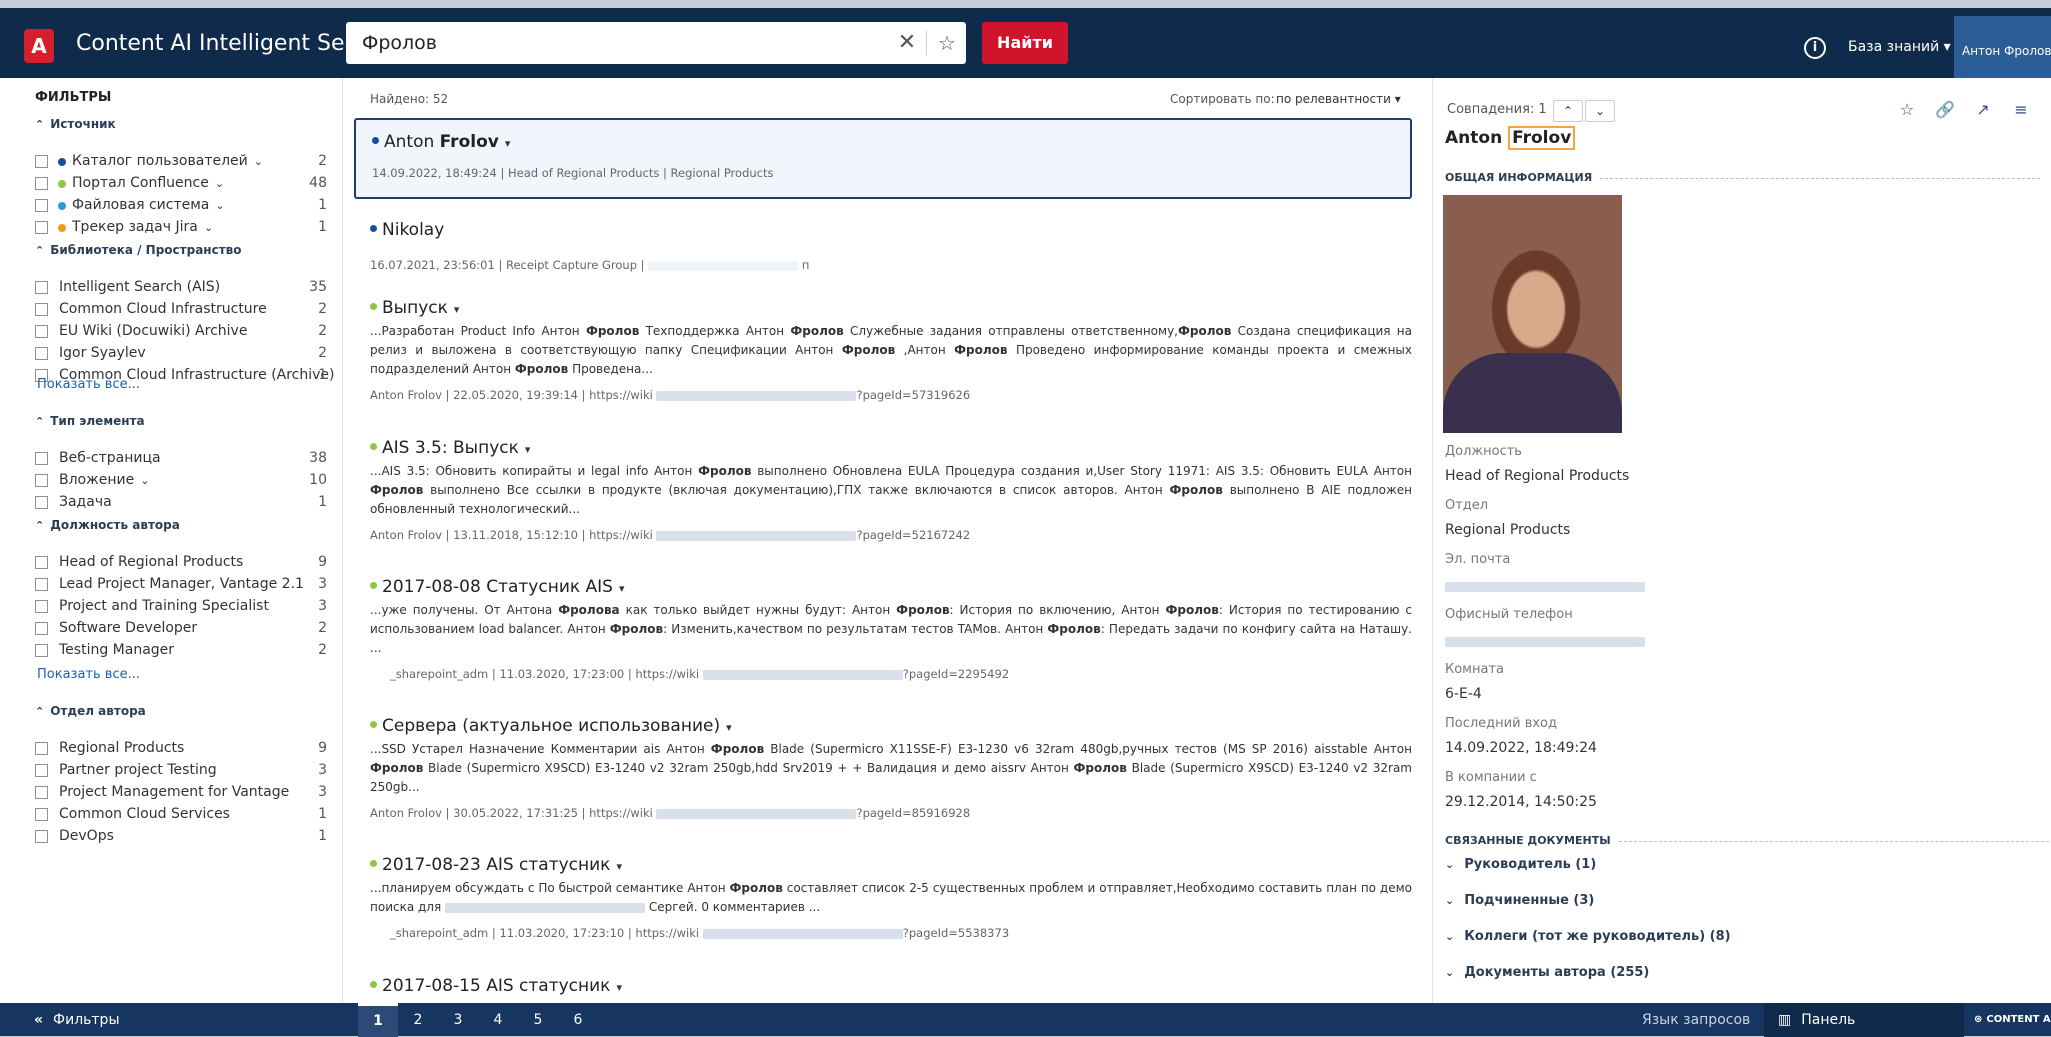 The image size is (2051, 1037). Describe the element at coordinates (407, 230) in the screenshot. I see `result-title: Nikolay` at that location.